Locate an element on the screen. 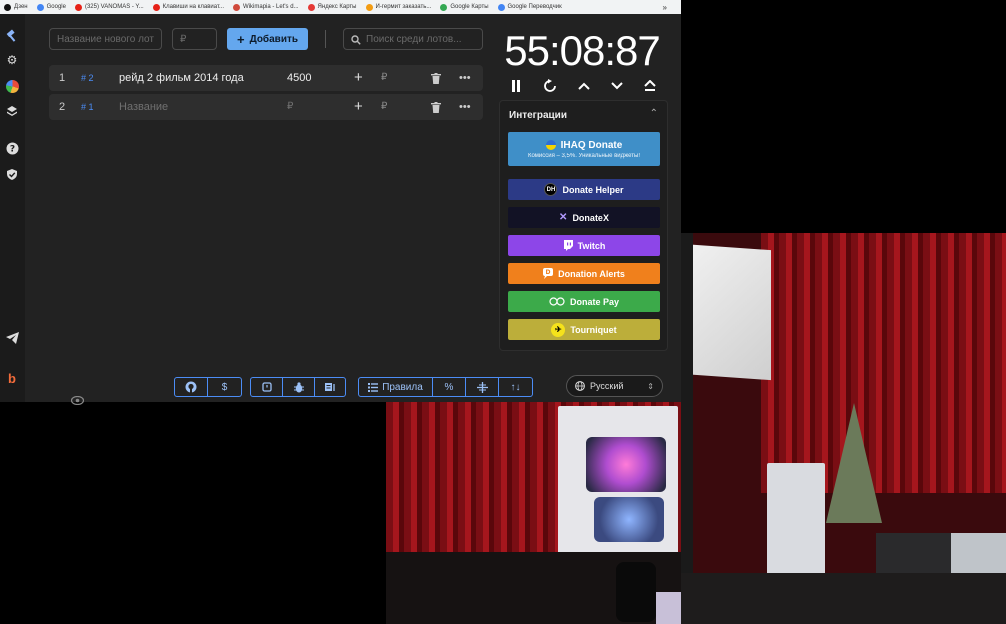 The height and width of the screenshot is (624, 1006). double-chevron-up-icon is located at coordinates (650, 86).